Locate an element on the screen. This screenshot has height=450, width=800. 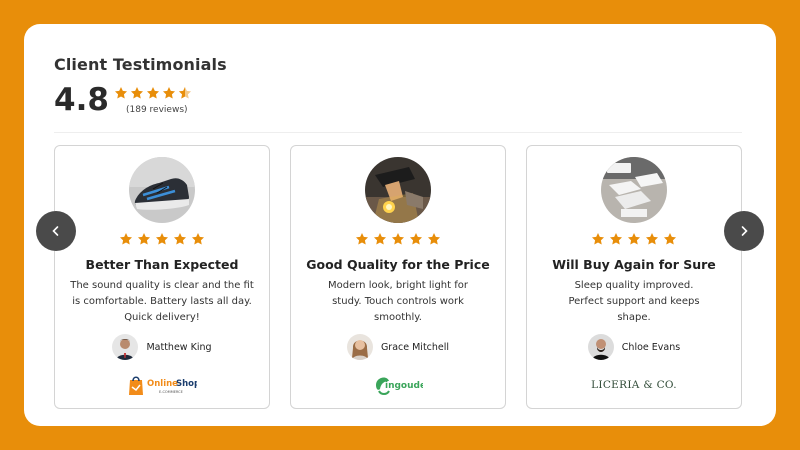
testimonial-headline: Will Buy Again for Sure is located at coordinates (634, 264).